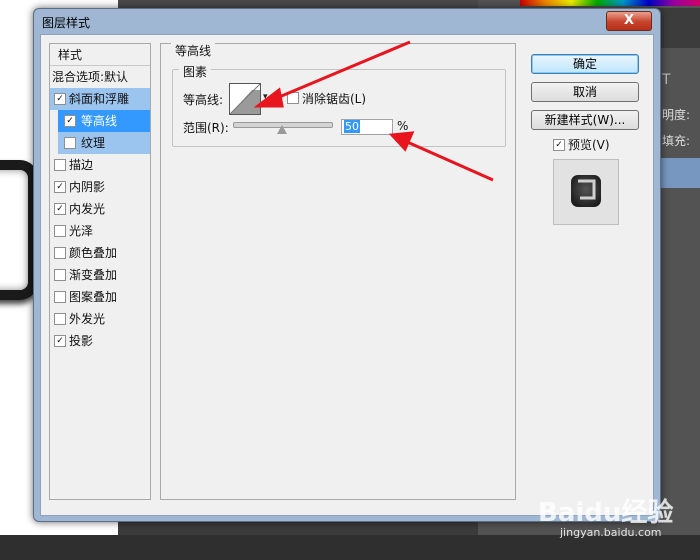 The height and width of the screenshot is (560, 700). I want to click on color-overlay-label: 颜色叠加, so click(93, 253).